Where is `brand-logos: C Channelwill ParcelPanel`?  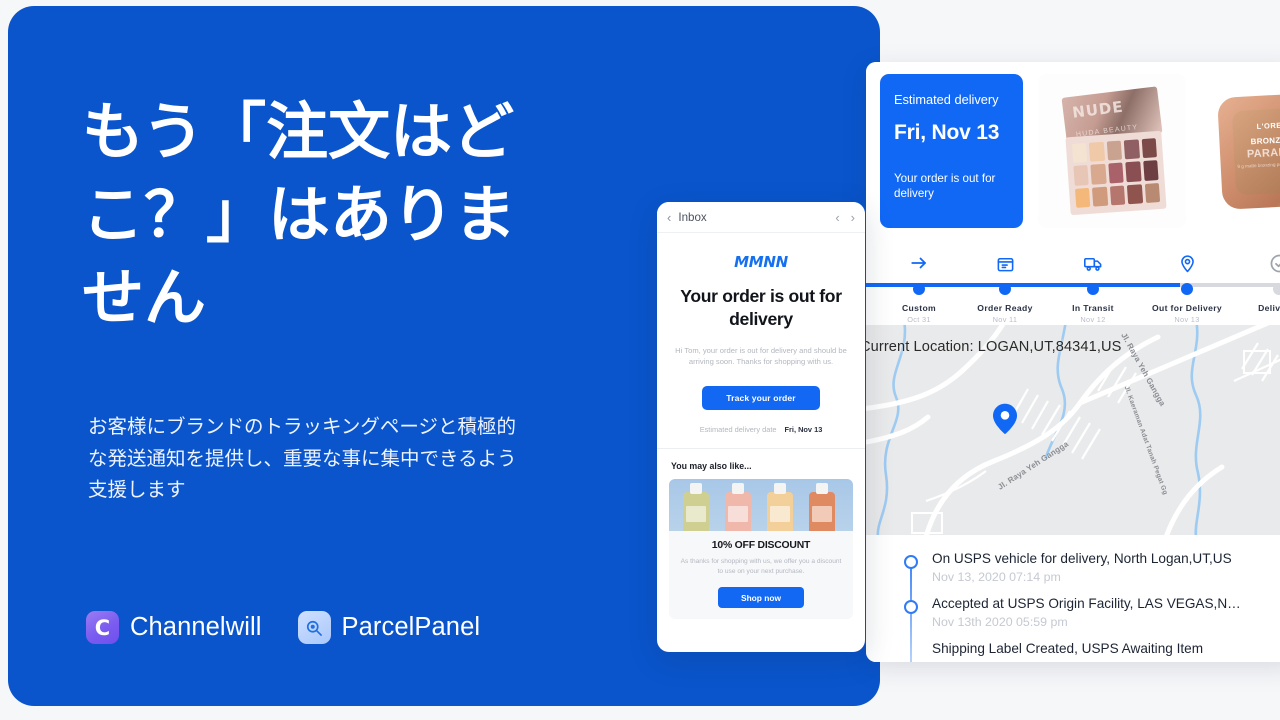 brand-logos: C Channelwill ParcelPanel is located at coordinates (283, 627).